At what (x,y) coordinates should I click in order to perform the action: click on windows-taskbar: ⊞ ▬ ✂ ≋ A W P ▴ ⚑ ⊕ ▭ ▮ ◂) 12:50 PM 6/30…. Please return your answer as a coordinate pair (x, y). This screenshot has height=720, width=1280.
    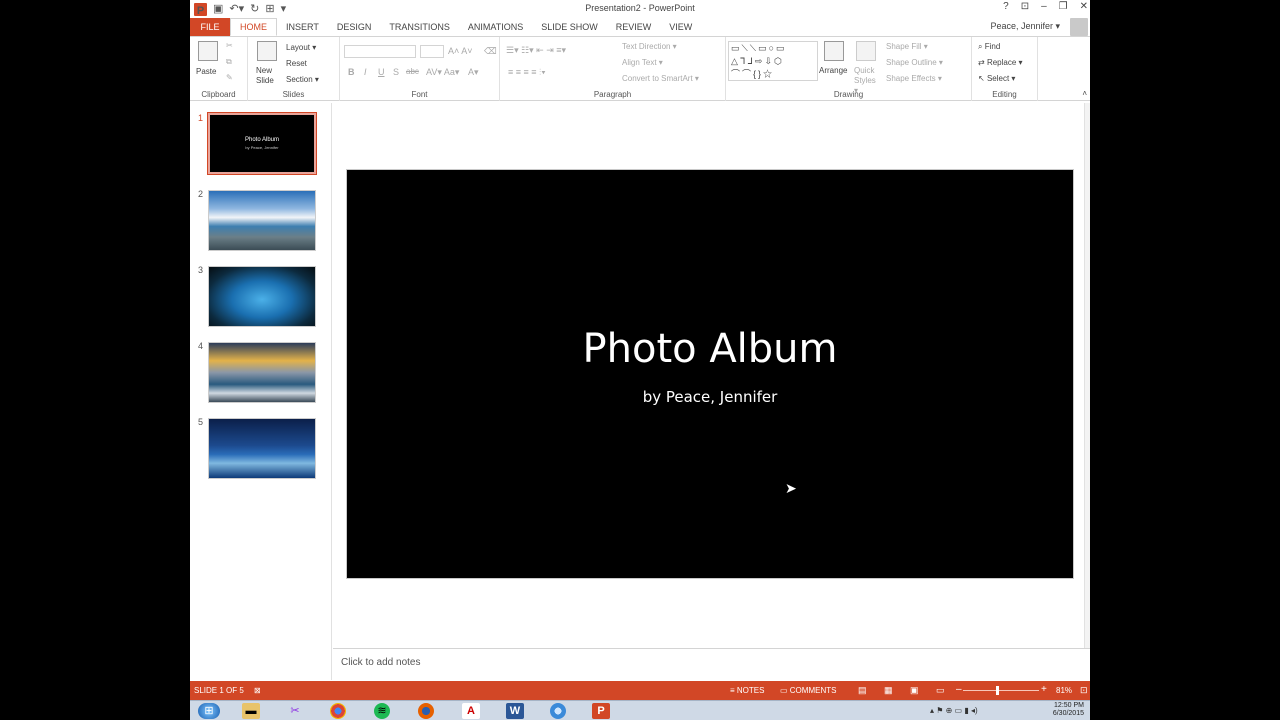
    Looking at the image, I should click on (640, 710).